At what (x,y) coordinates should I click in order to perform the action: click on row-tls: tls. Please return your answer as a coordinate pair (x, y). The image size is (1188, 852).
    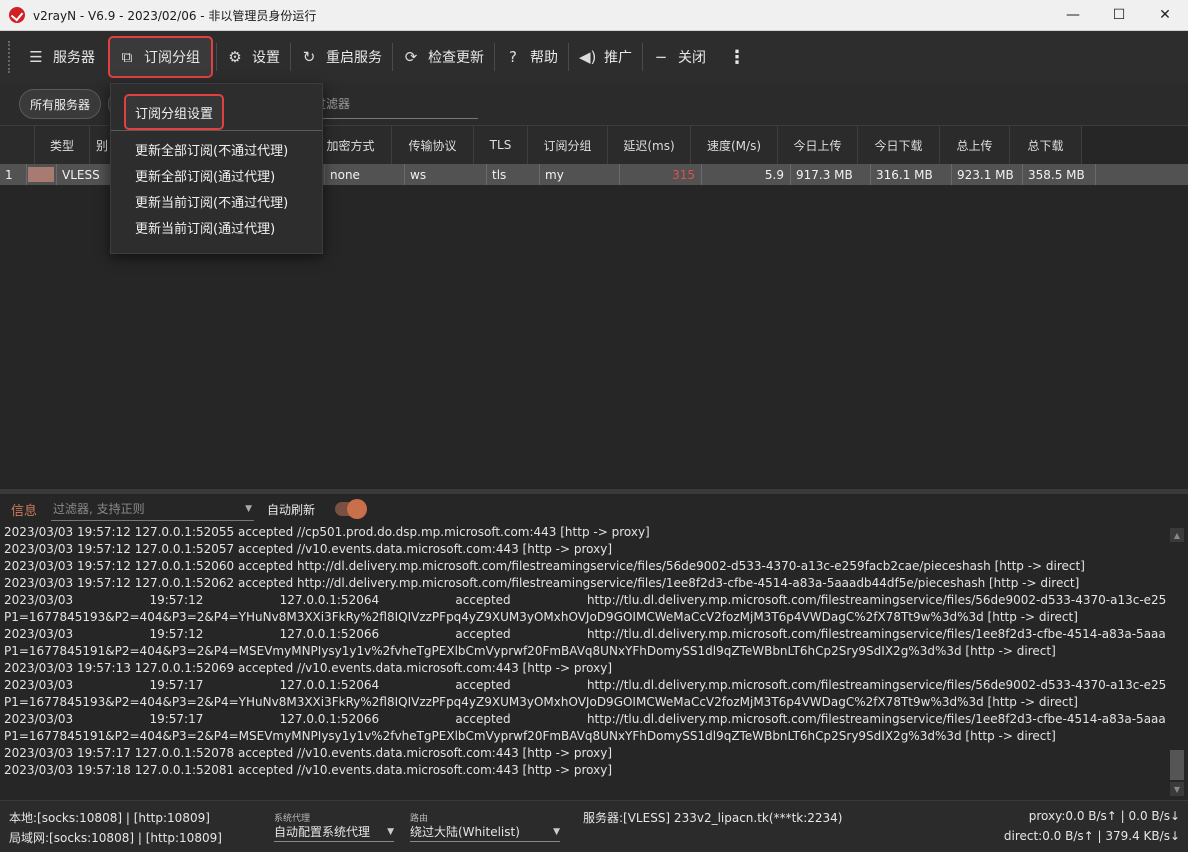
    Looking at the image, I should click on (513, 174).